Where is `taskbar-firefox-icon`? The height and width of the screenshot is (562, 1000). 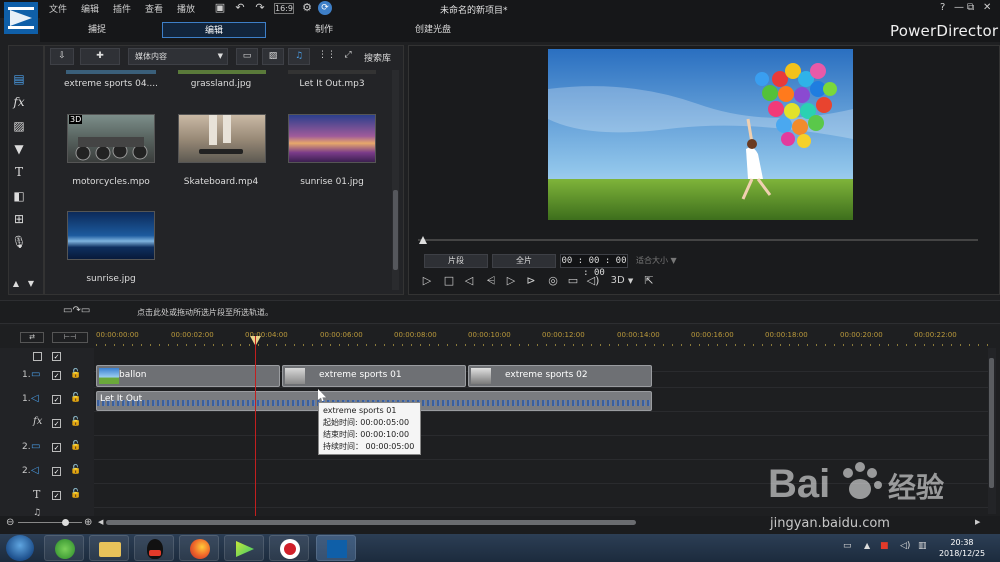
taskbar-firefox-icon is located at coordinates (199, 548).